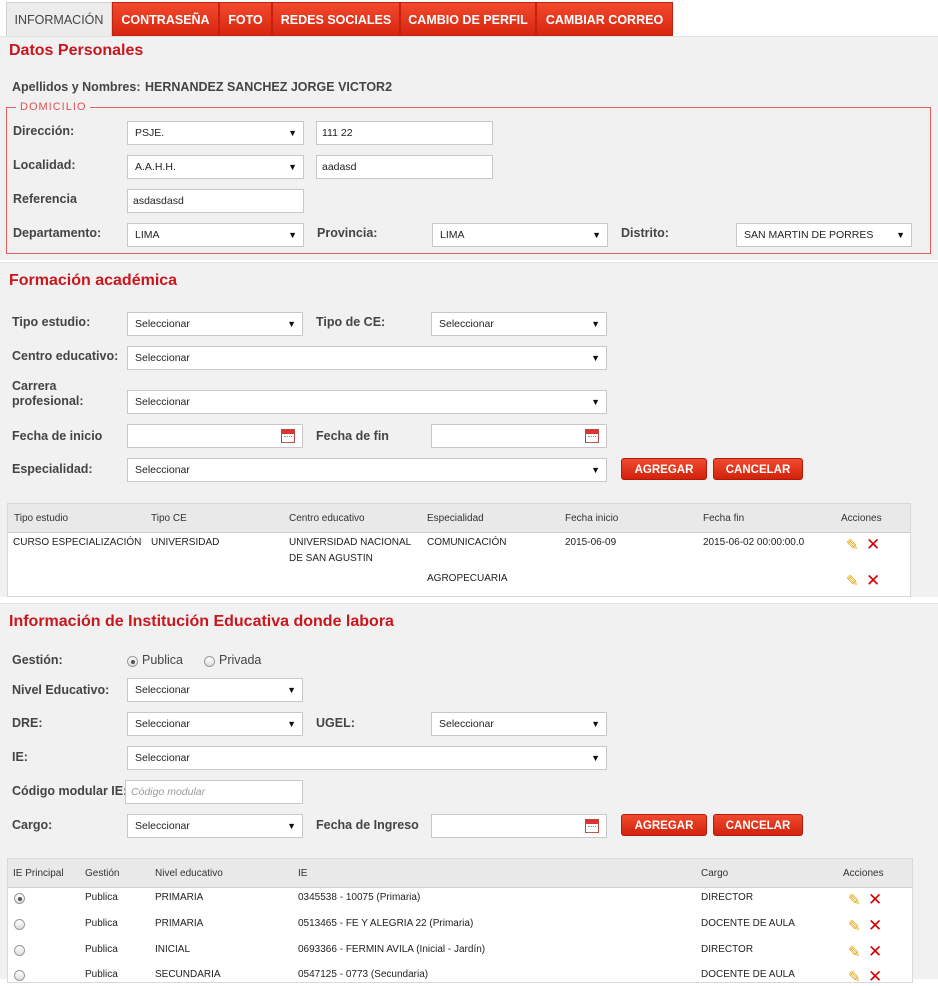  I want to click on tab-contrasena: CONTRASEÑA, so click(165, 19).